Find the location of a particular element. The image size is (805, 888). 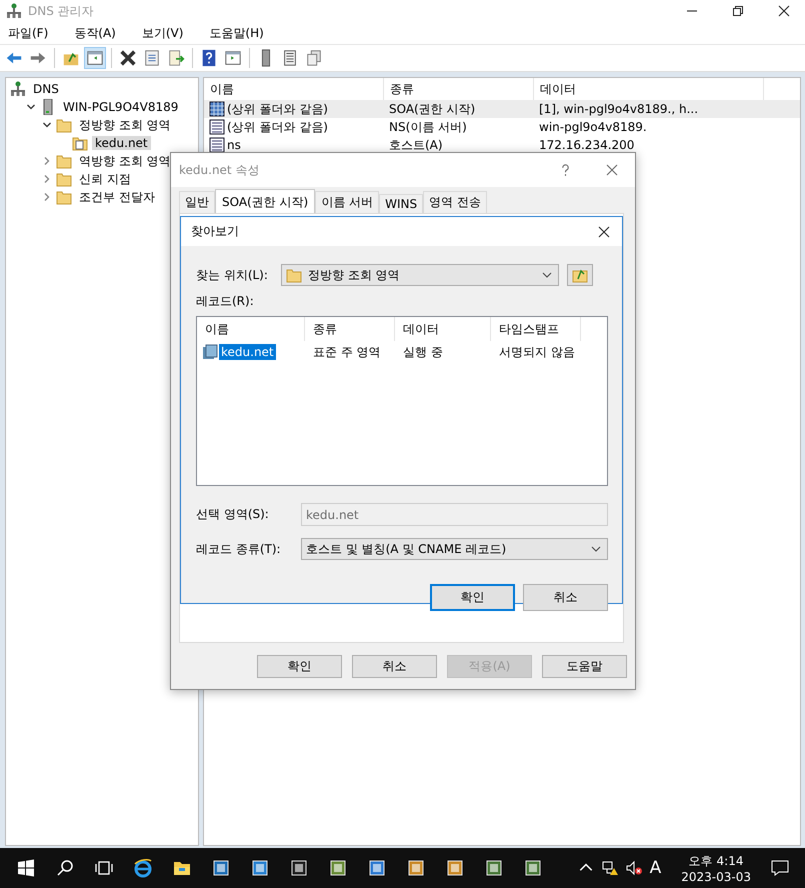

tab: 영역 전송 is located at coordinates (455, 202).